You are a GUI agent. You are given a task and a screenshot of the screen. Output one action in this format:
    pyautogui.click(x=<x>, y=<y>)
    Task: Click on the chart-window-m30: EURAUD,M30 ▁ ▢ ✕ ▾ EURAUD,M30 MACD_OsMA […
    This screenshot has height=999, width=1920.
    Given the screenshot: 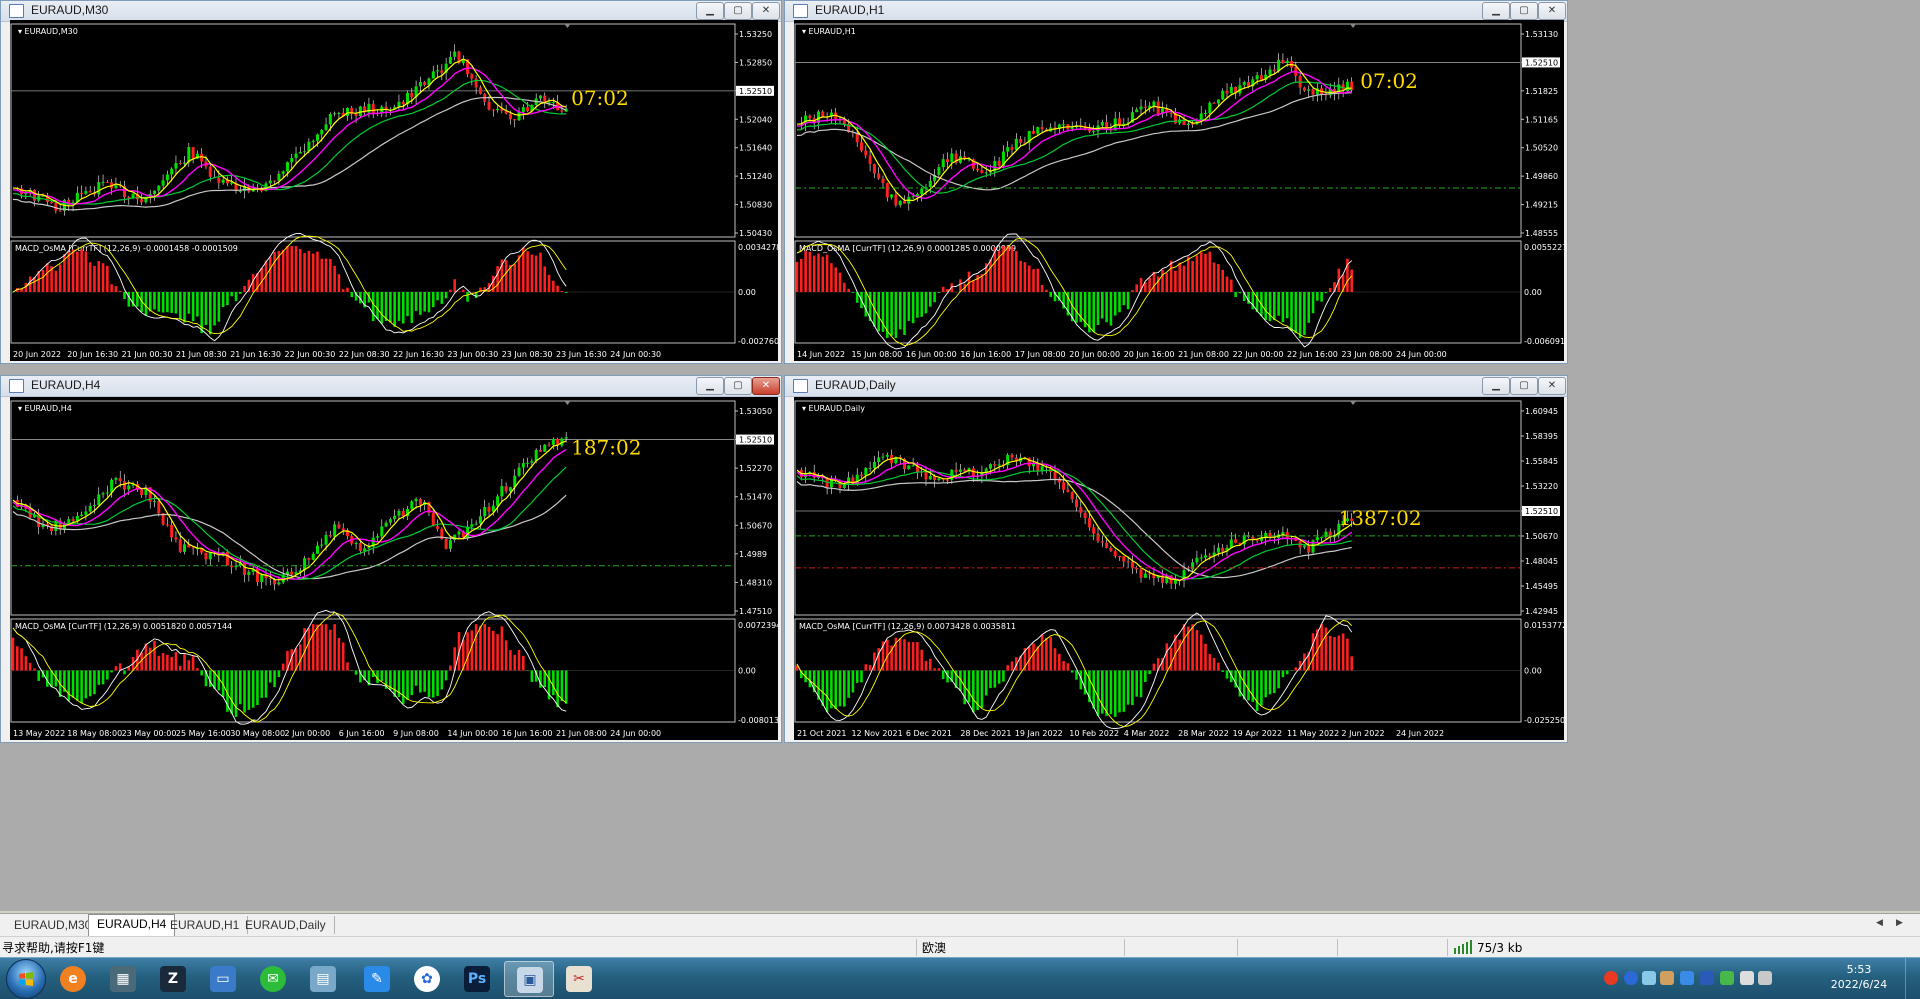 What is the action you would take?
    pyautogui.click(x=391, y=182)
    